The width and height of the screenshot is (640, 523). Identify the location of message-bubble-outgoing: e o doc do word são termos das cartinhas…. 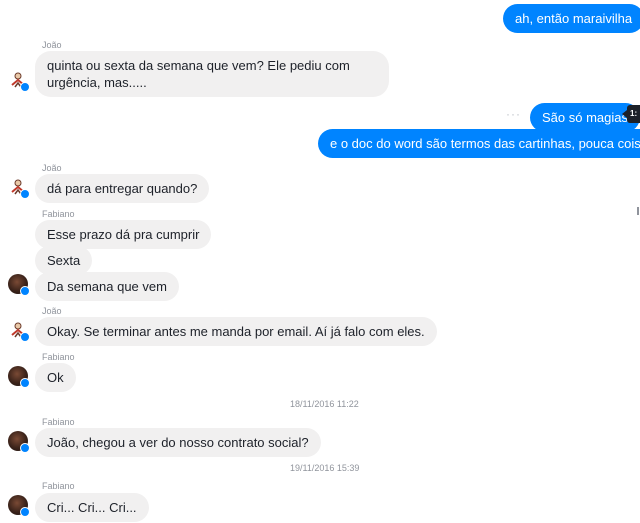
(479, 143).